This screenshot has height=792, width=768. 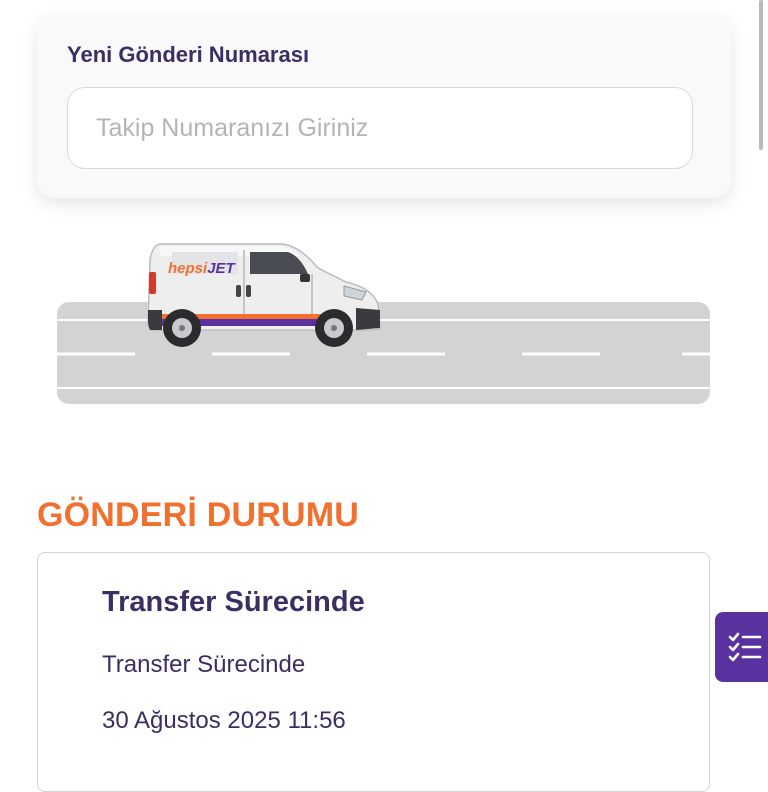 What do you see at coordinates (188, 268) in the screenshot?
I see `van-logo-hepsi: hepsi` at bounding box center [188, 268].